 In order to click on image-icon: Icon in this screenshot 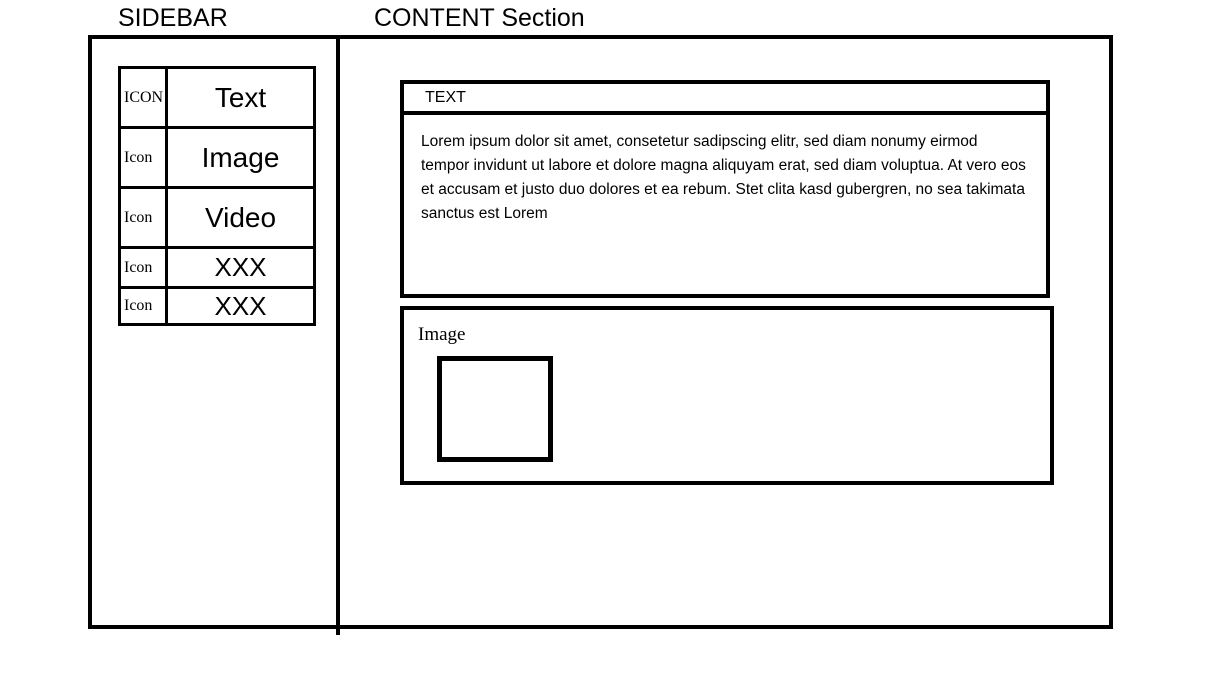, I will do `click(144, 157)`.